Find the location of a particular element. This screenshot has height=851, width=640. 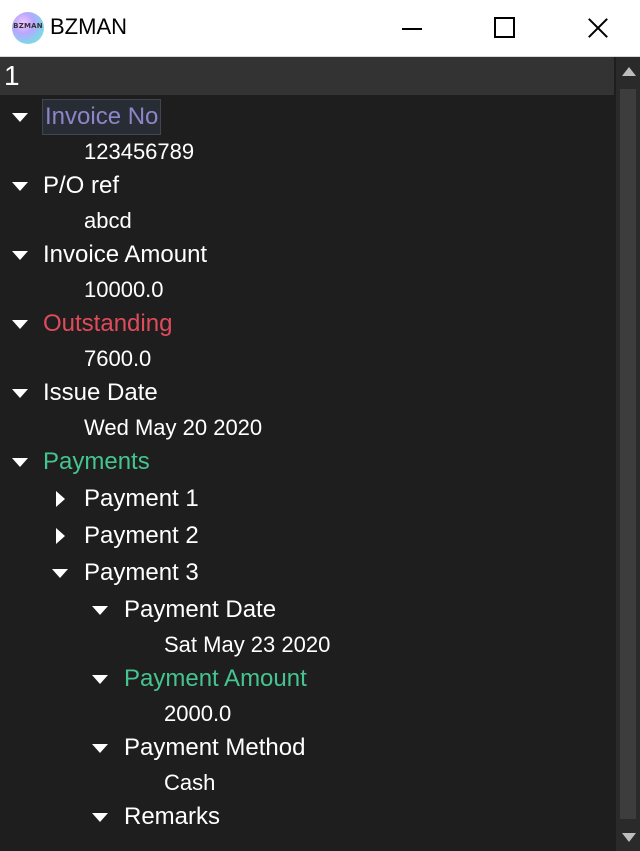

payment-date-label: Payment Date is located at coordinates (200, 609).